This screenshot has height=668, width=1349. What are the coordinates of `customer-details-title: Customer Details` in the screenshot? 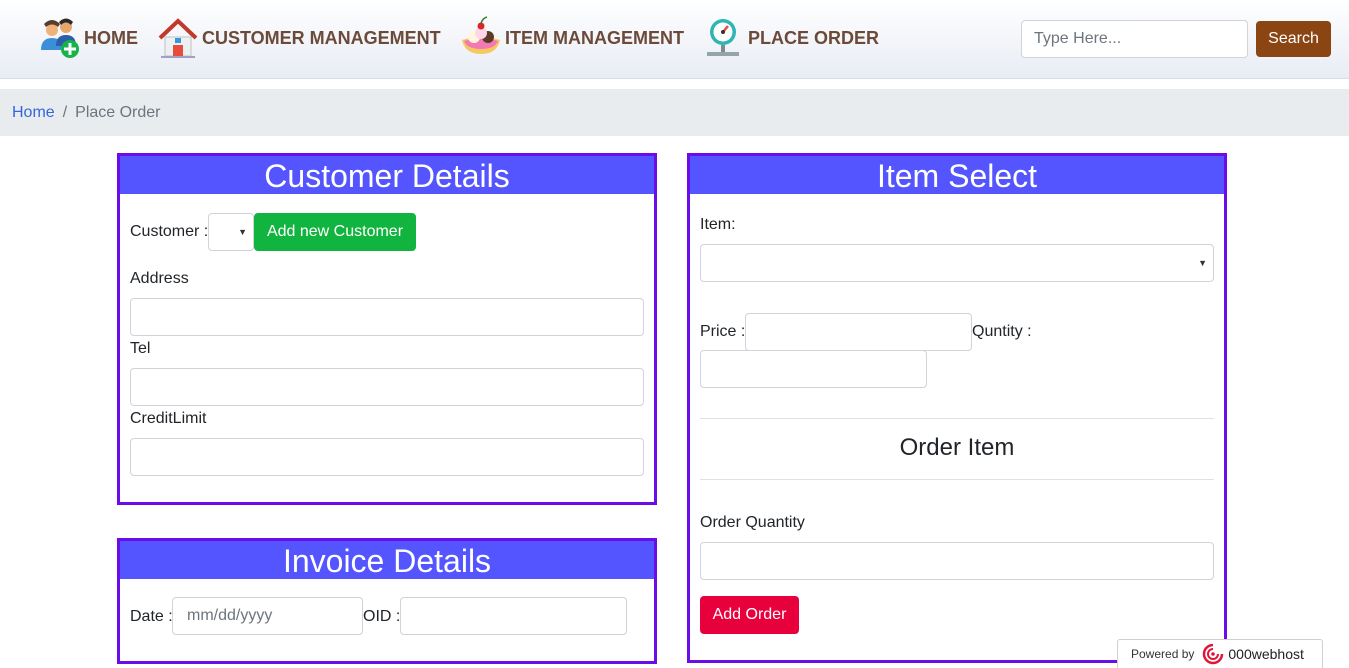 It's located at (387, 175).